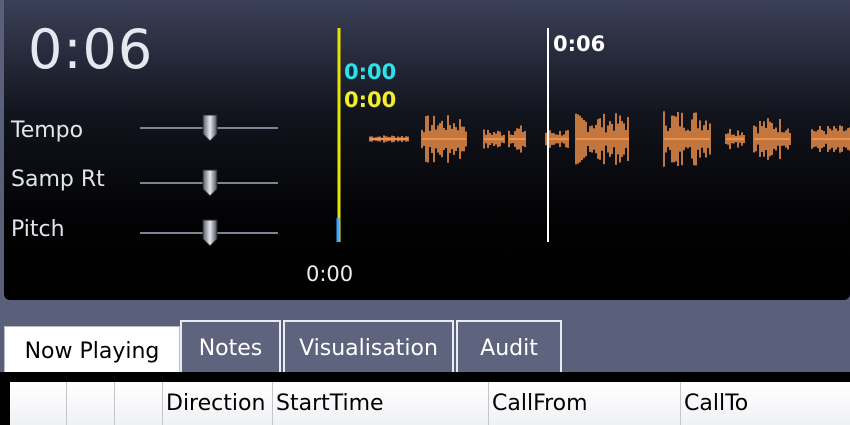  I want to click on tab-visualisation: Visualisation, so click(368, 347).